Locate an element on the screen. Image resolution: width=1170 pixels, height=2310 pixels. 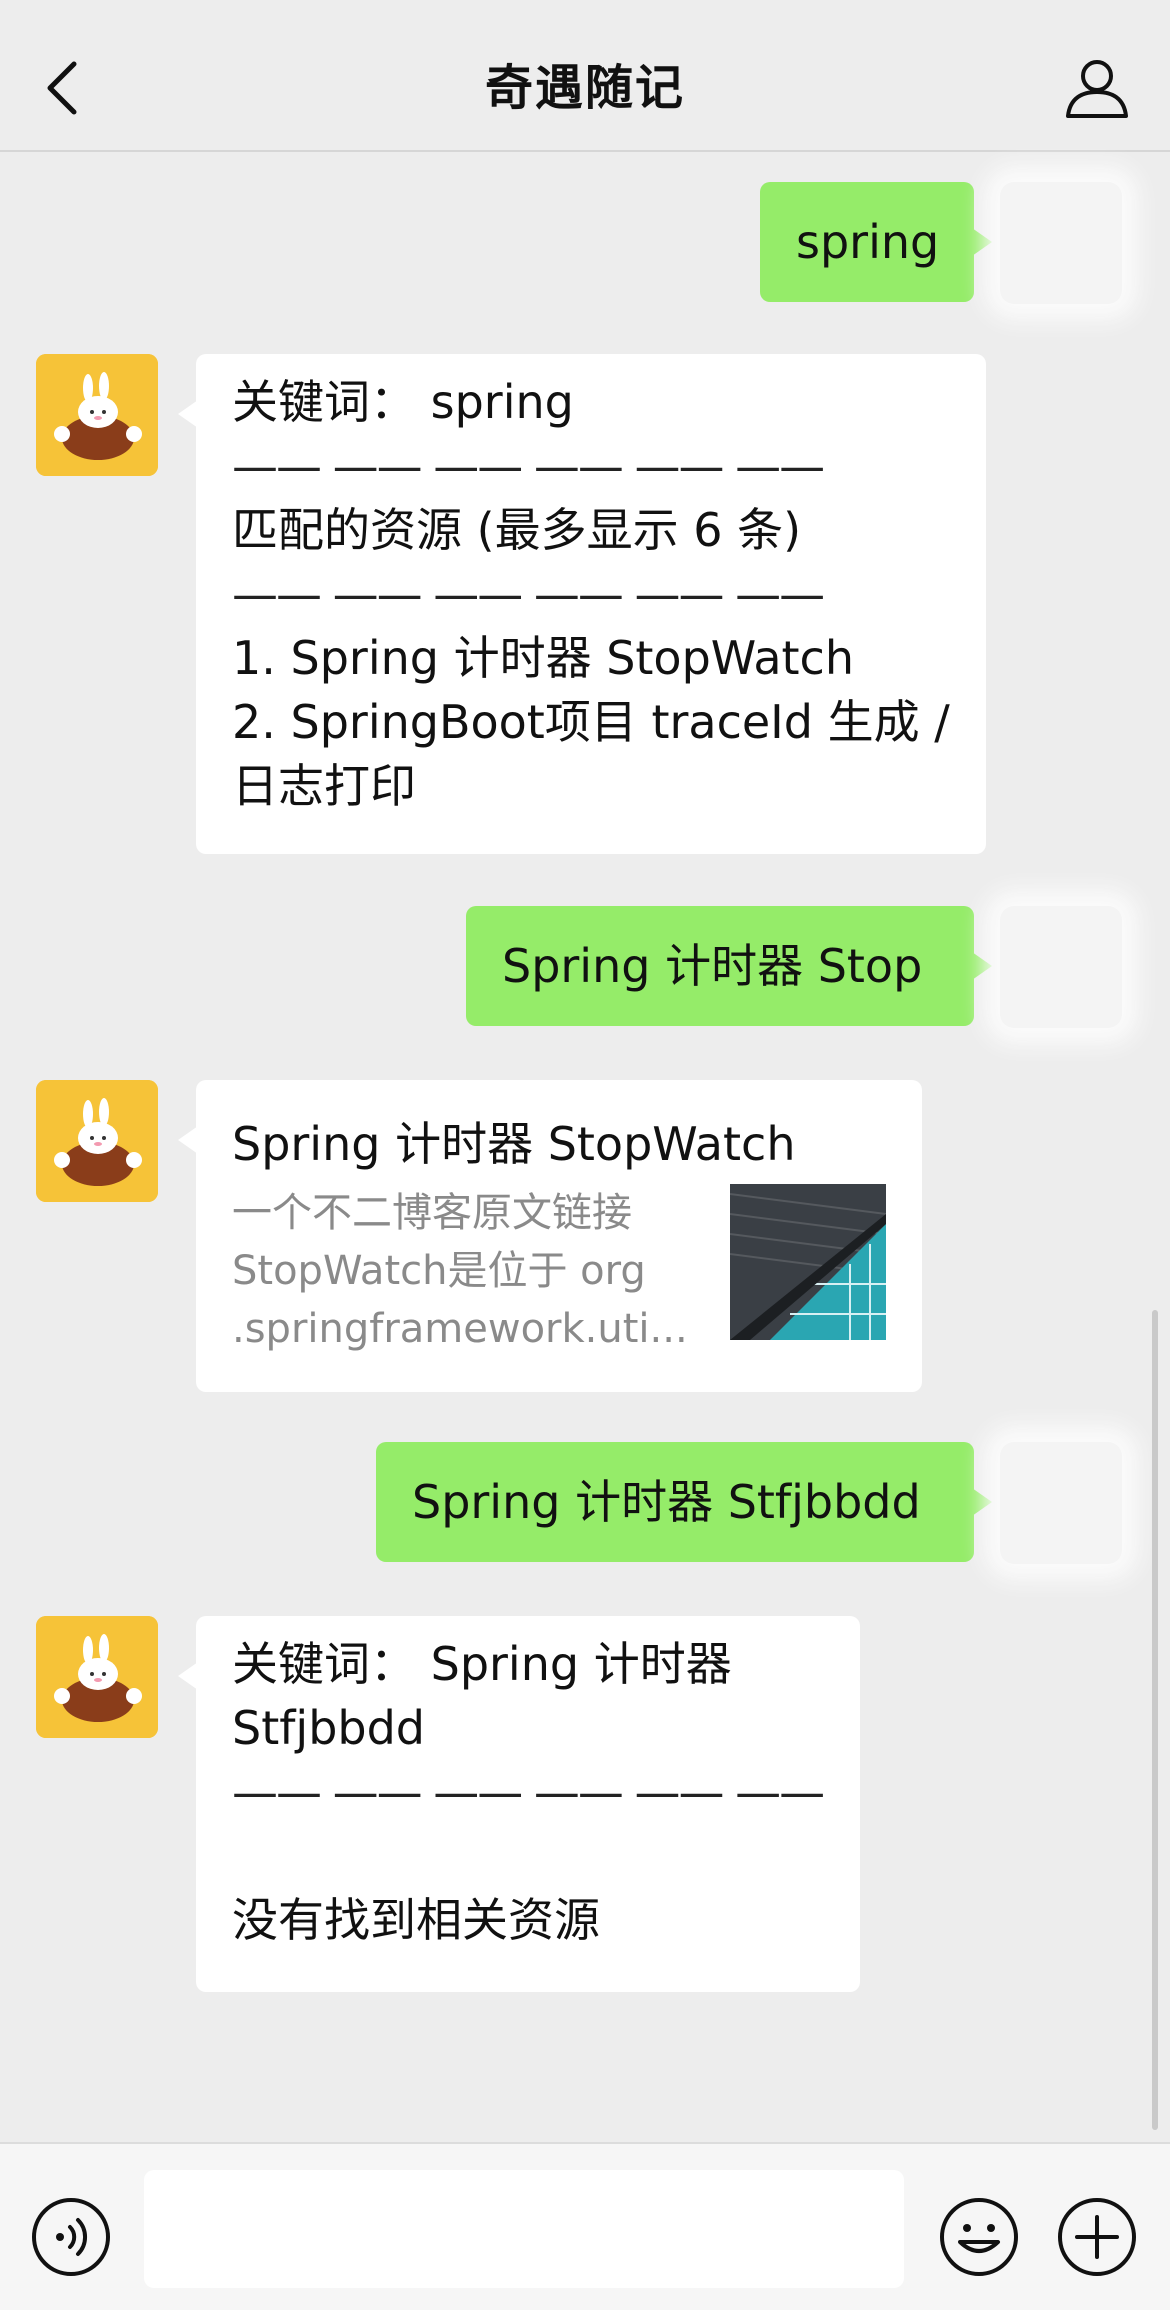
message-bubble-self: spring is located at coordinates (876, 242).